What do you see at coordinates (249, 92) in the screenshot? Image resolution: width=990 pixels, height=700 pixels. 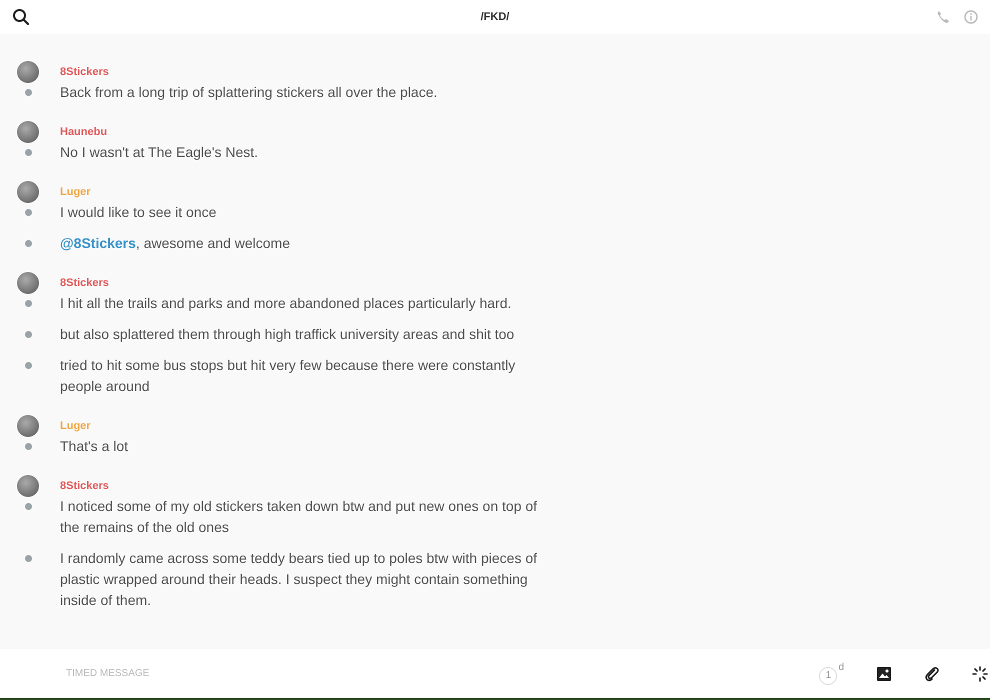 I see `message-text: Back from a long trip of splattering stickers all over the place.` at bounding box center [249, 92].